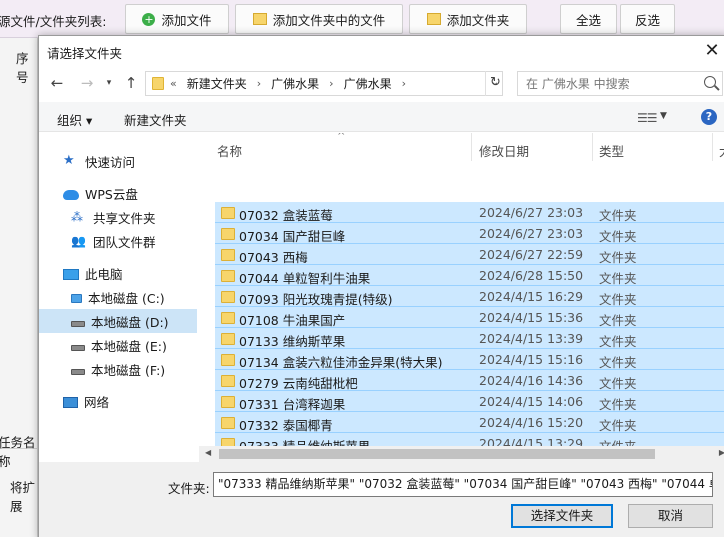  I want to click on column-type: 类型, so click(611, 150).